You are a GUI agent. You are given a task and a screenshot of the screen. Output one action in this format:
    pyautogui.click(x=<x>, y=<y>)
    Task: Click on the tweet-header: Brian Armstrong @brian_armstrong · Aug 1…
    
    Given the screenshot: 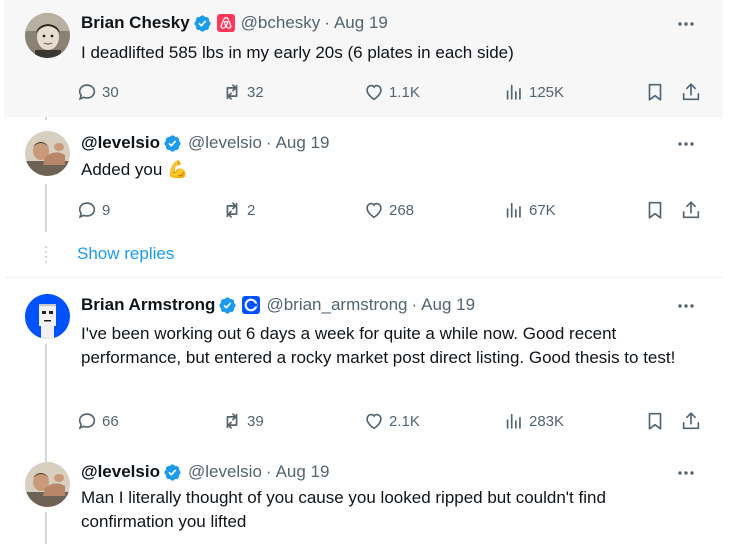 What is the action you would take?
    pyautogui.click(x=278, y=305)
    